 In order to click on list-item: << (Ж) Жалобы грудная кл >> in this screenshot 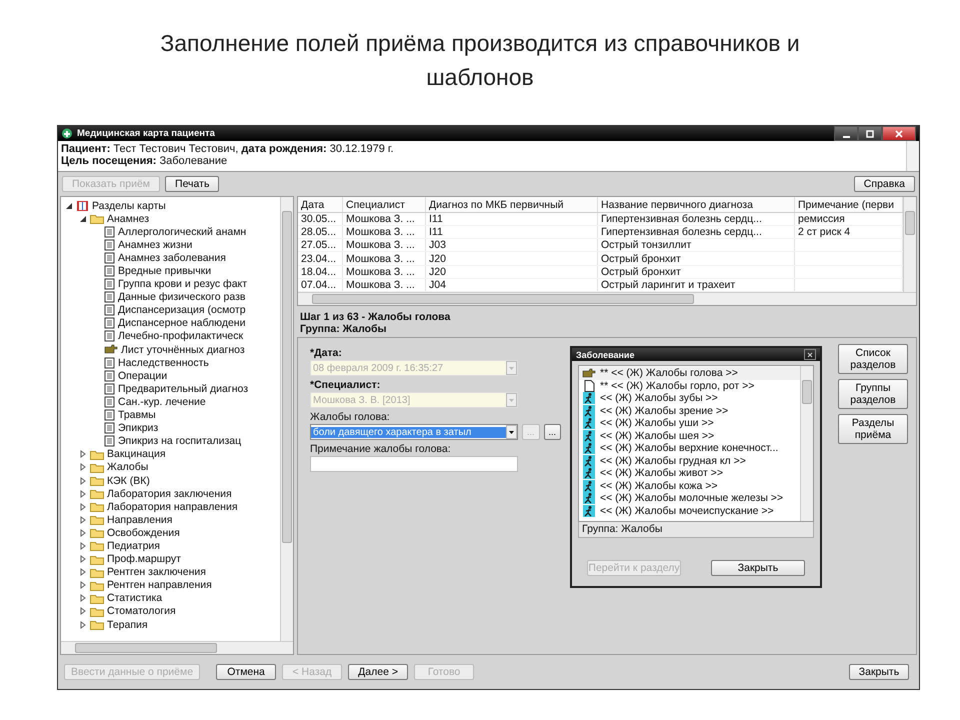, I will do `click(689, 460)`.